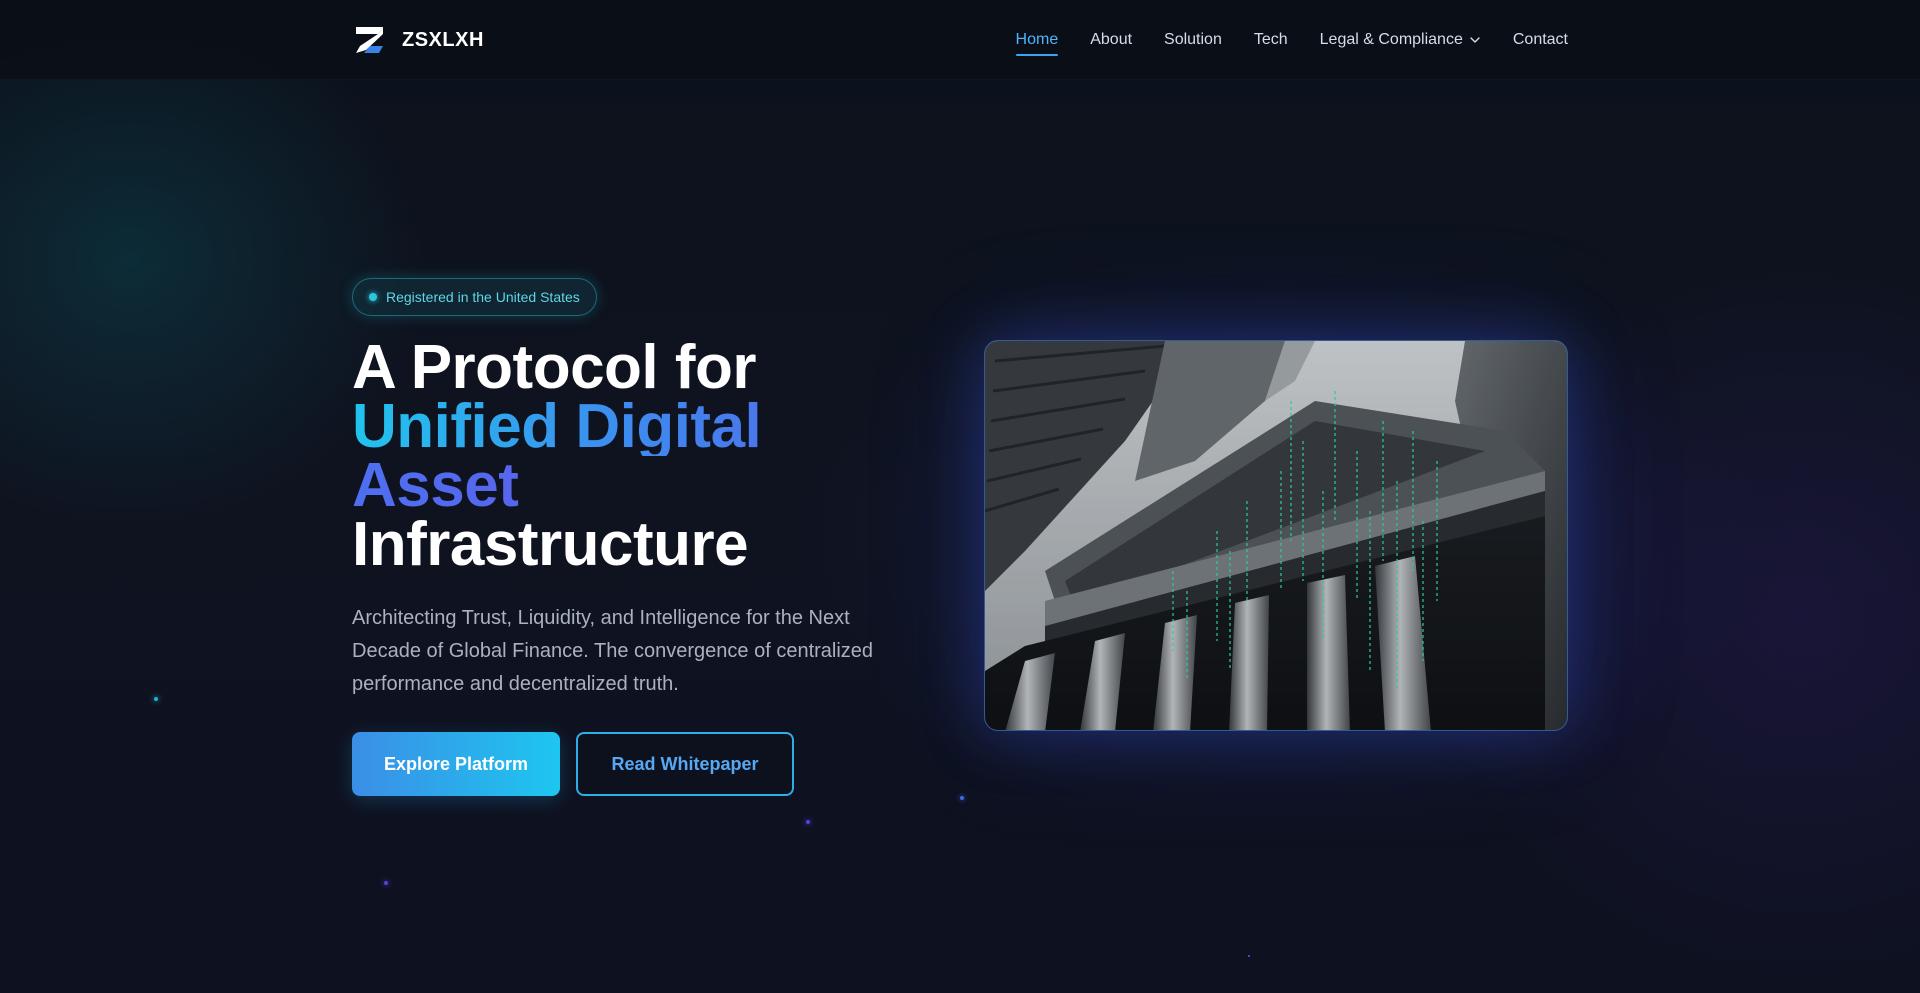  I want to click on zsx-logo-icon, so click(369, 40).